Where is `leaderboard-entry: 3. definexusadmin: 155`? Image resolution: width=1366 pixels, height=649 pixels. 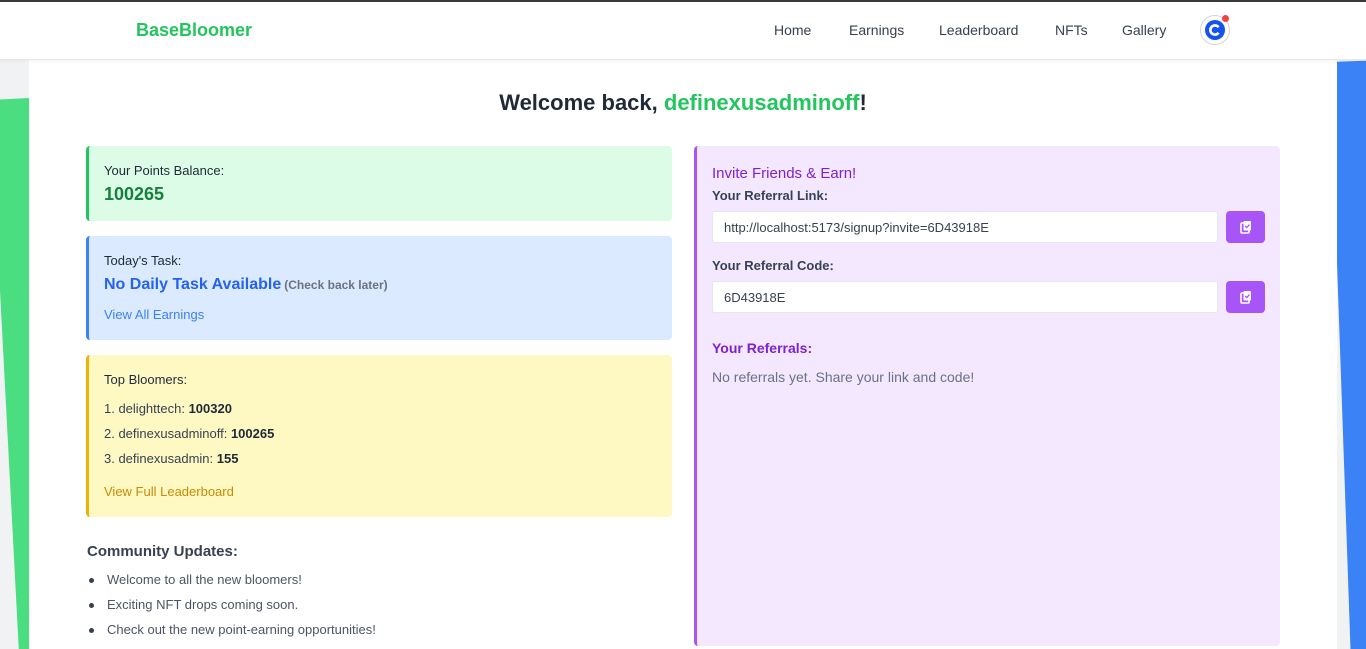 leaderboard-entry: 3. definexusadmin: 155 is located at coordinates (171, 458).